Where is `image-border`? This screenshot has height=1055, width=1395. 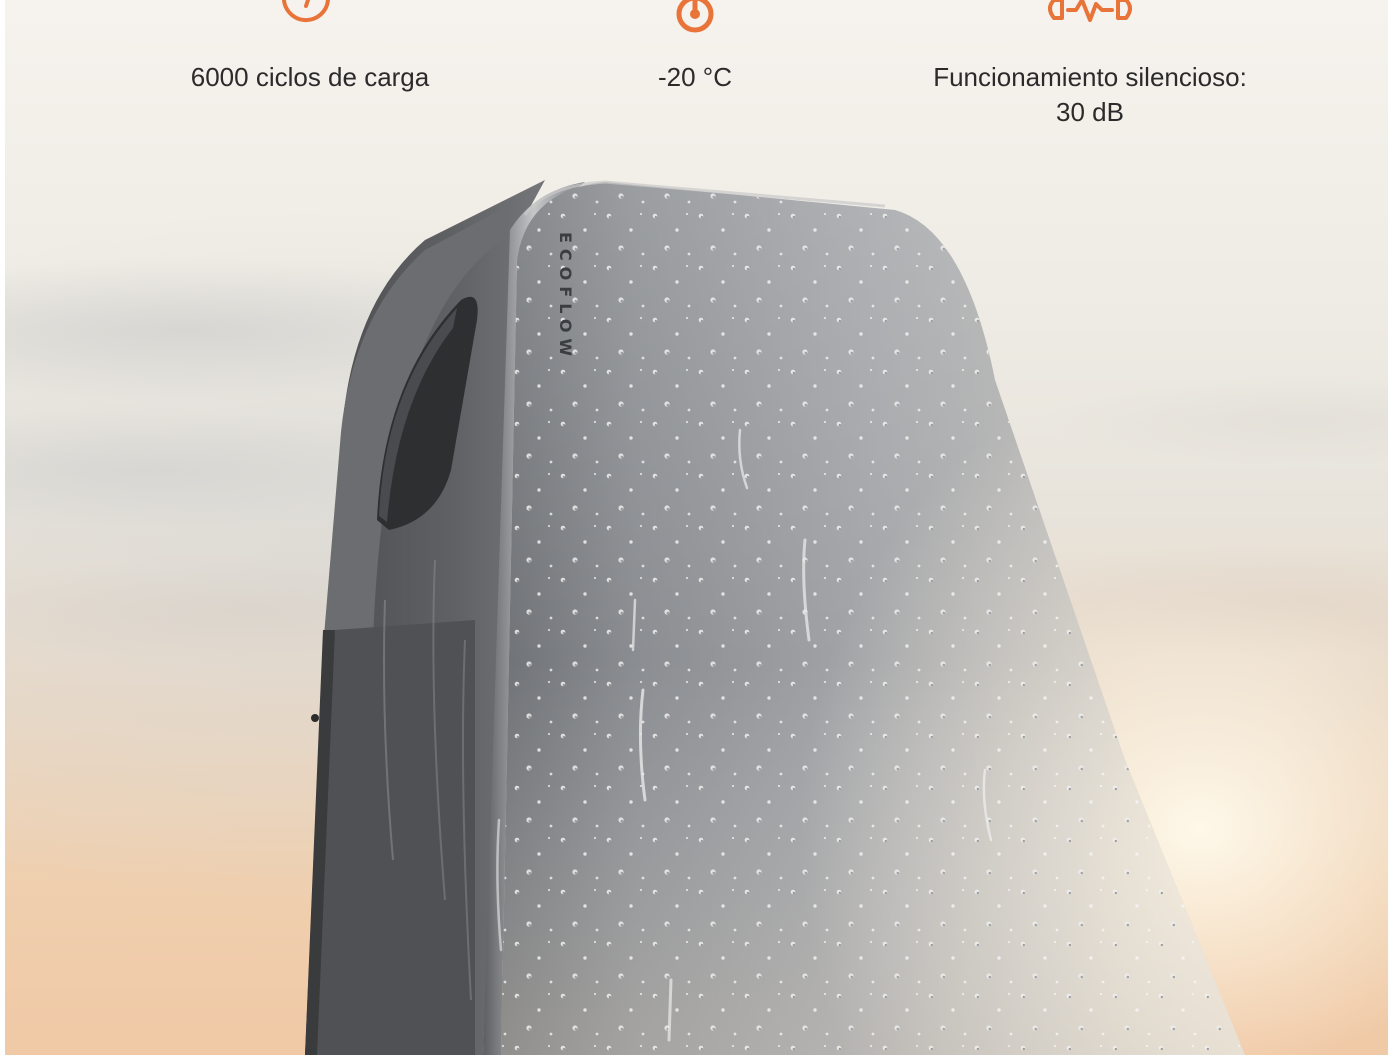
image-border is located at coordinates (1391, 527).